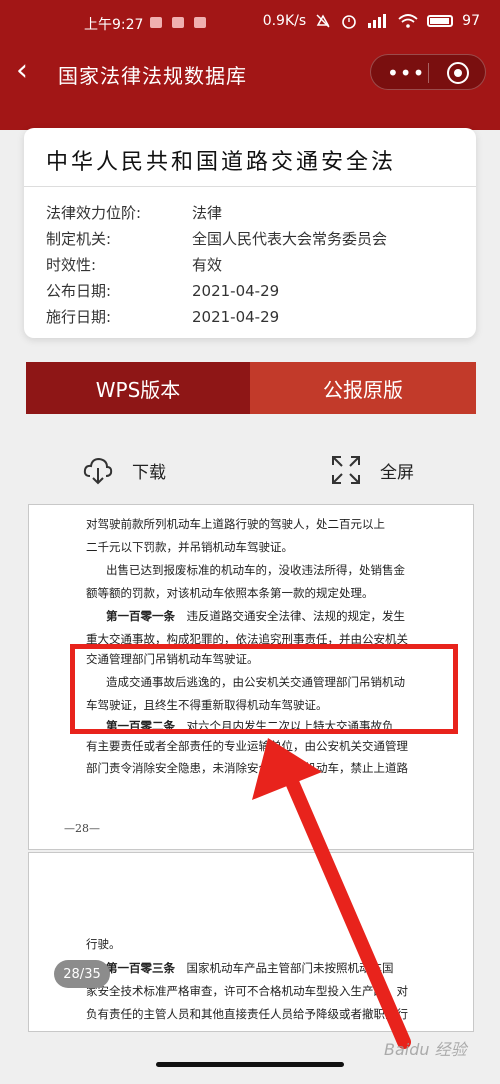 The height and width of the screenshot is (1084, 500). What do you see at coordinates (250, 22) in the screenshot?
I see `status-bar: 上午9:27 0.9K/s 97` at bounding box center [250, 22].